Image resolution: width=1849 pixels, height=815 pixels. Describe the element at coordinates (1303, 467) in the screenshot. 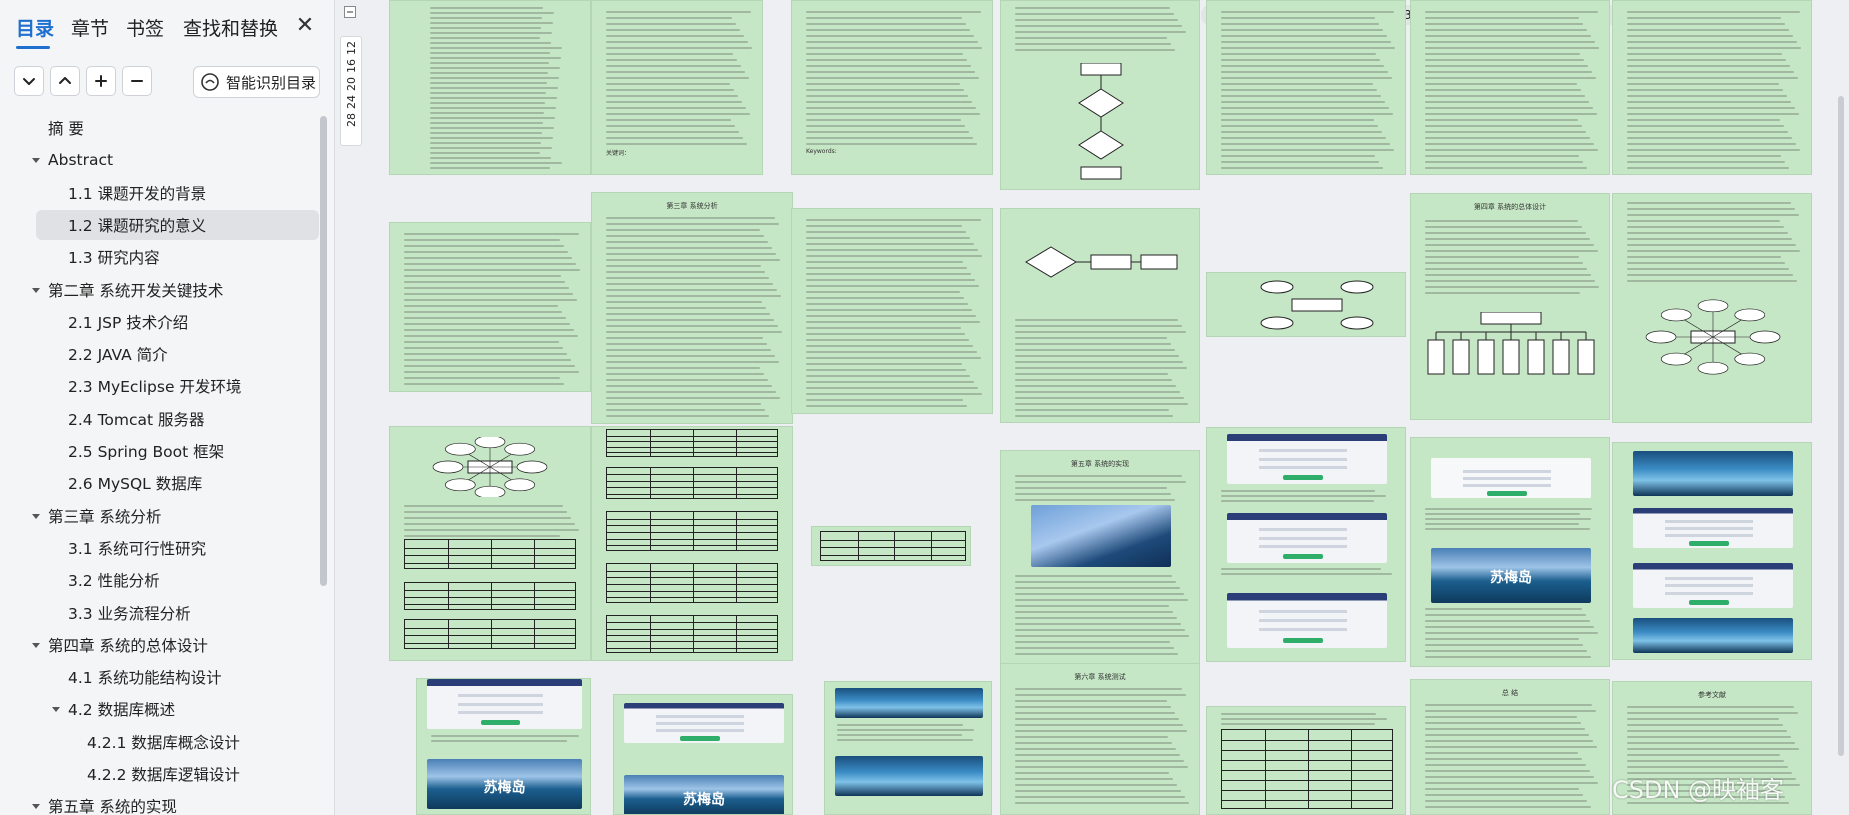

I see `form-field` at that location.